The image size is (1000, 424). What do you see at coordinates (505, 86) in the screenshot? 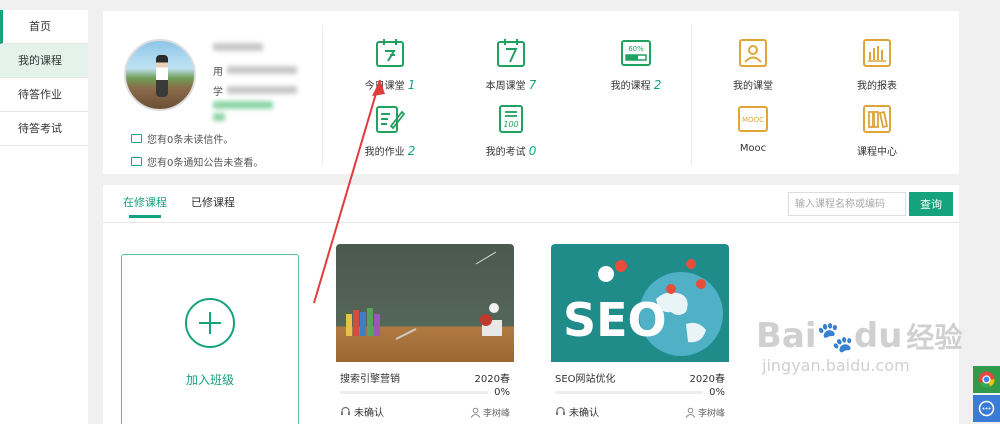
I see `stat-label: 本周课堂` at bounding box center [505, 86].